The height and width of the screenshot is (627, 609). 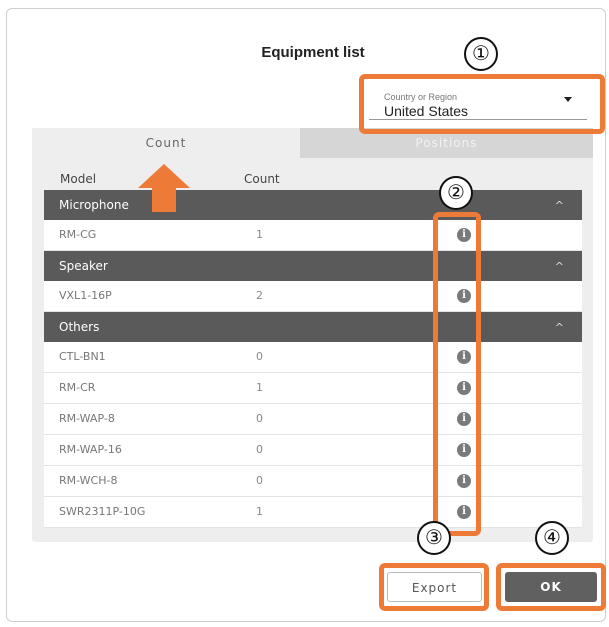 I want to click on group-label: Others, so click(x=79, y=327).